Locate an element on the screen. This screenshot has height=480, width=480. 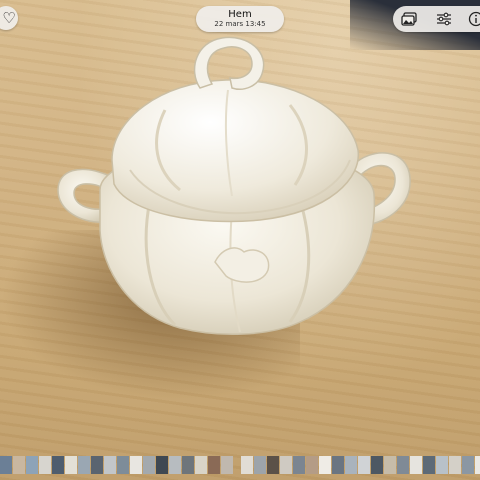
info-button is located at coordinates (473, 19).